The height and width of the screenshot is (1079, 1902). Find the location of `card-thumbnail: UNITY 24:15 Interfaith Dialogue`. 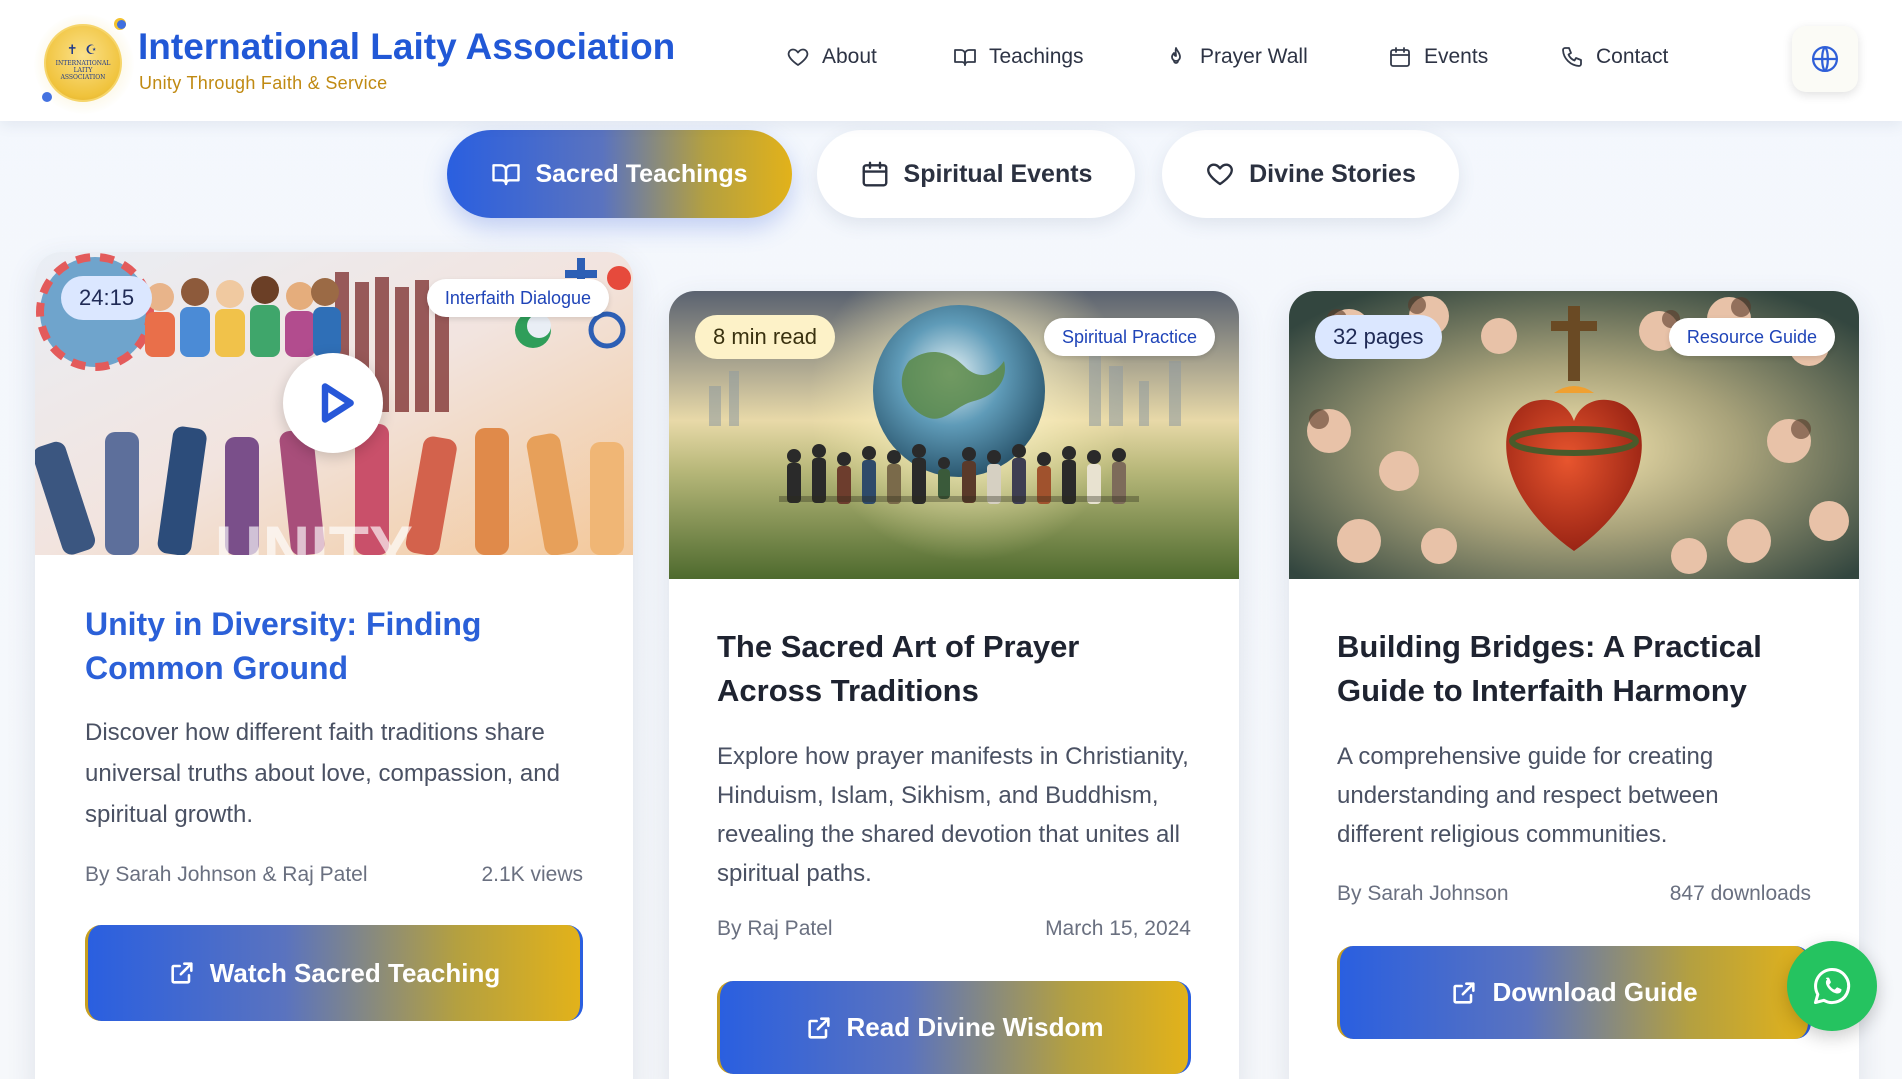

card-thumbnail: UNITY 24:15 Interfaith Dialogue is located at coordinates (334, 403).